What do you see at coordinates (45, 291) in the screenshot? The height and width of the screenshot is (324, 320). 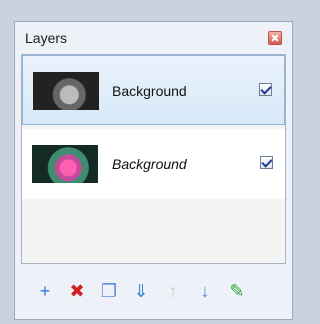 I see `new-layer-icon: +` at bounding box center [45, 291].